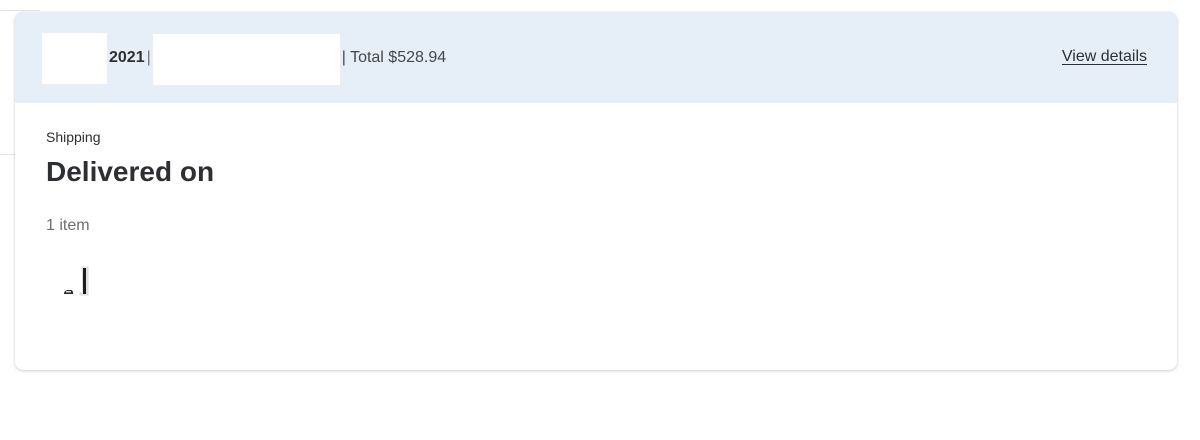  I want to click on order-summary: 2021 | | Total $528.94, so click(244, 58).